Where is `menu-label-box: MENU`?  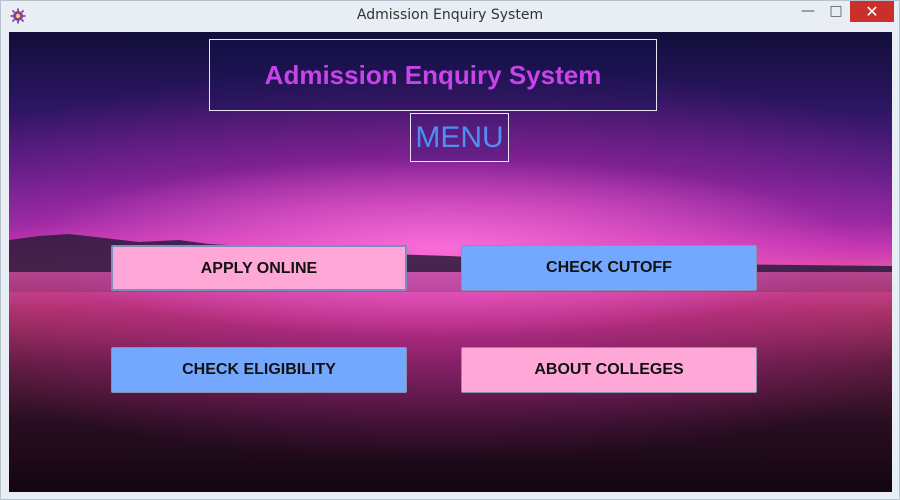
menu-label-box: MENU is located at coordinates (459, 137).